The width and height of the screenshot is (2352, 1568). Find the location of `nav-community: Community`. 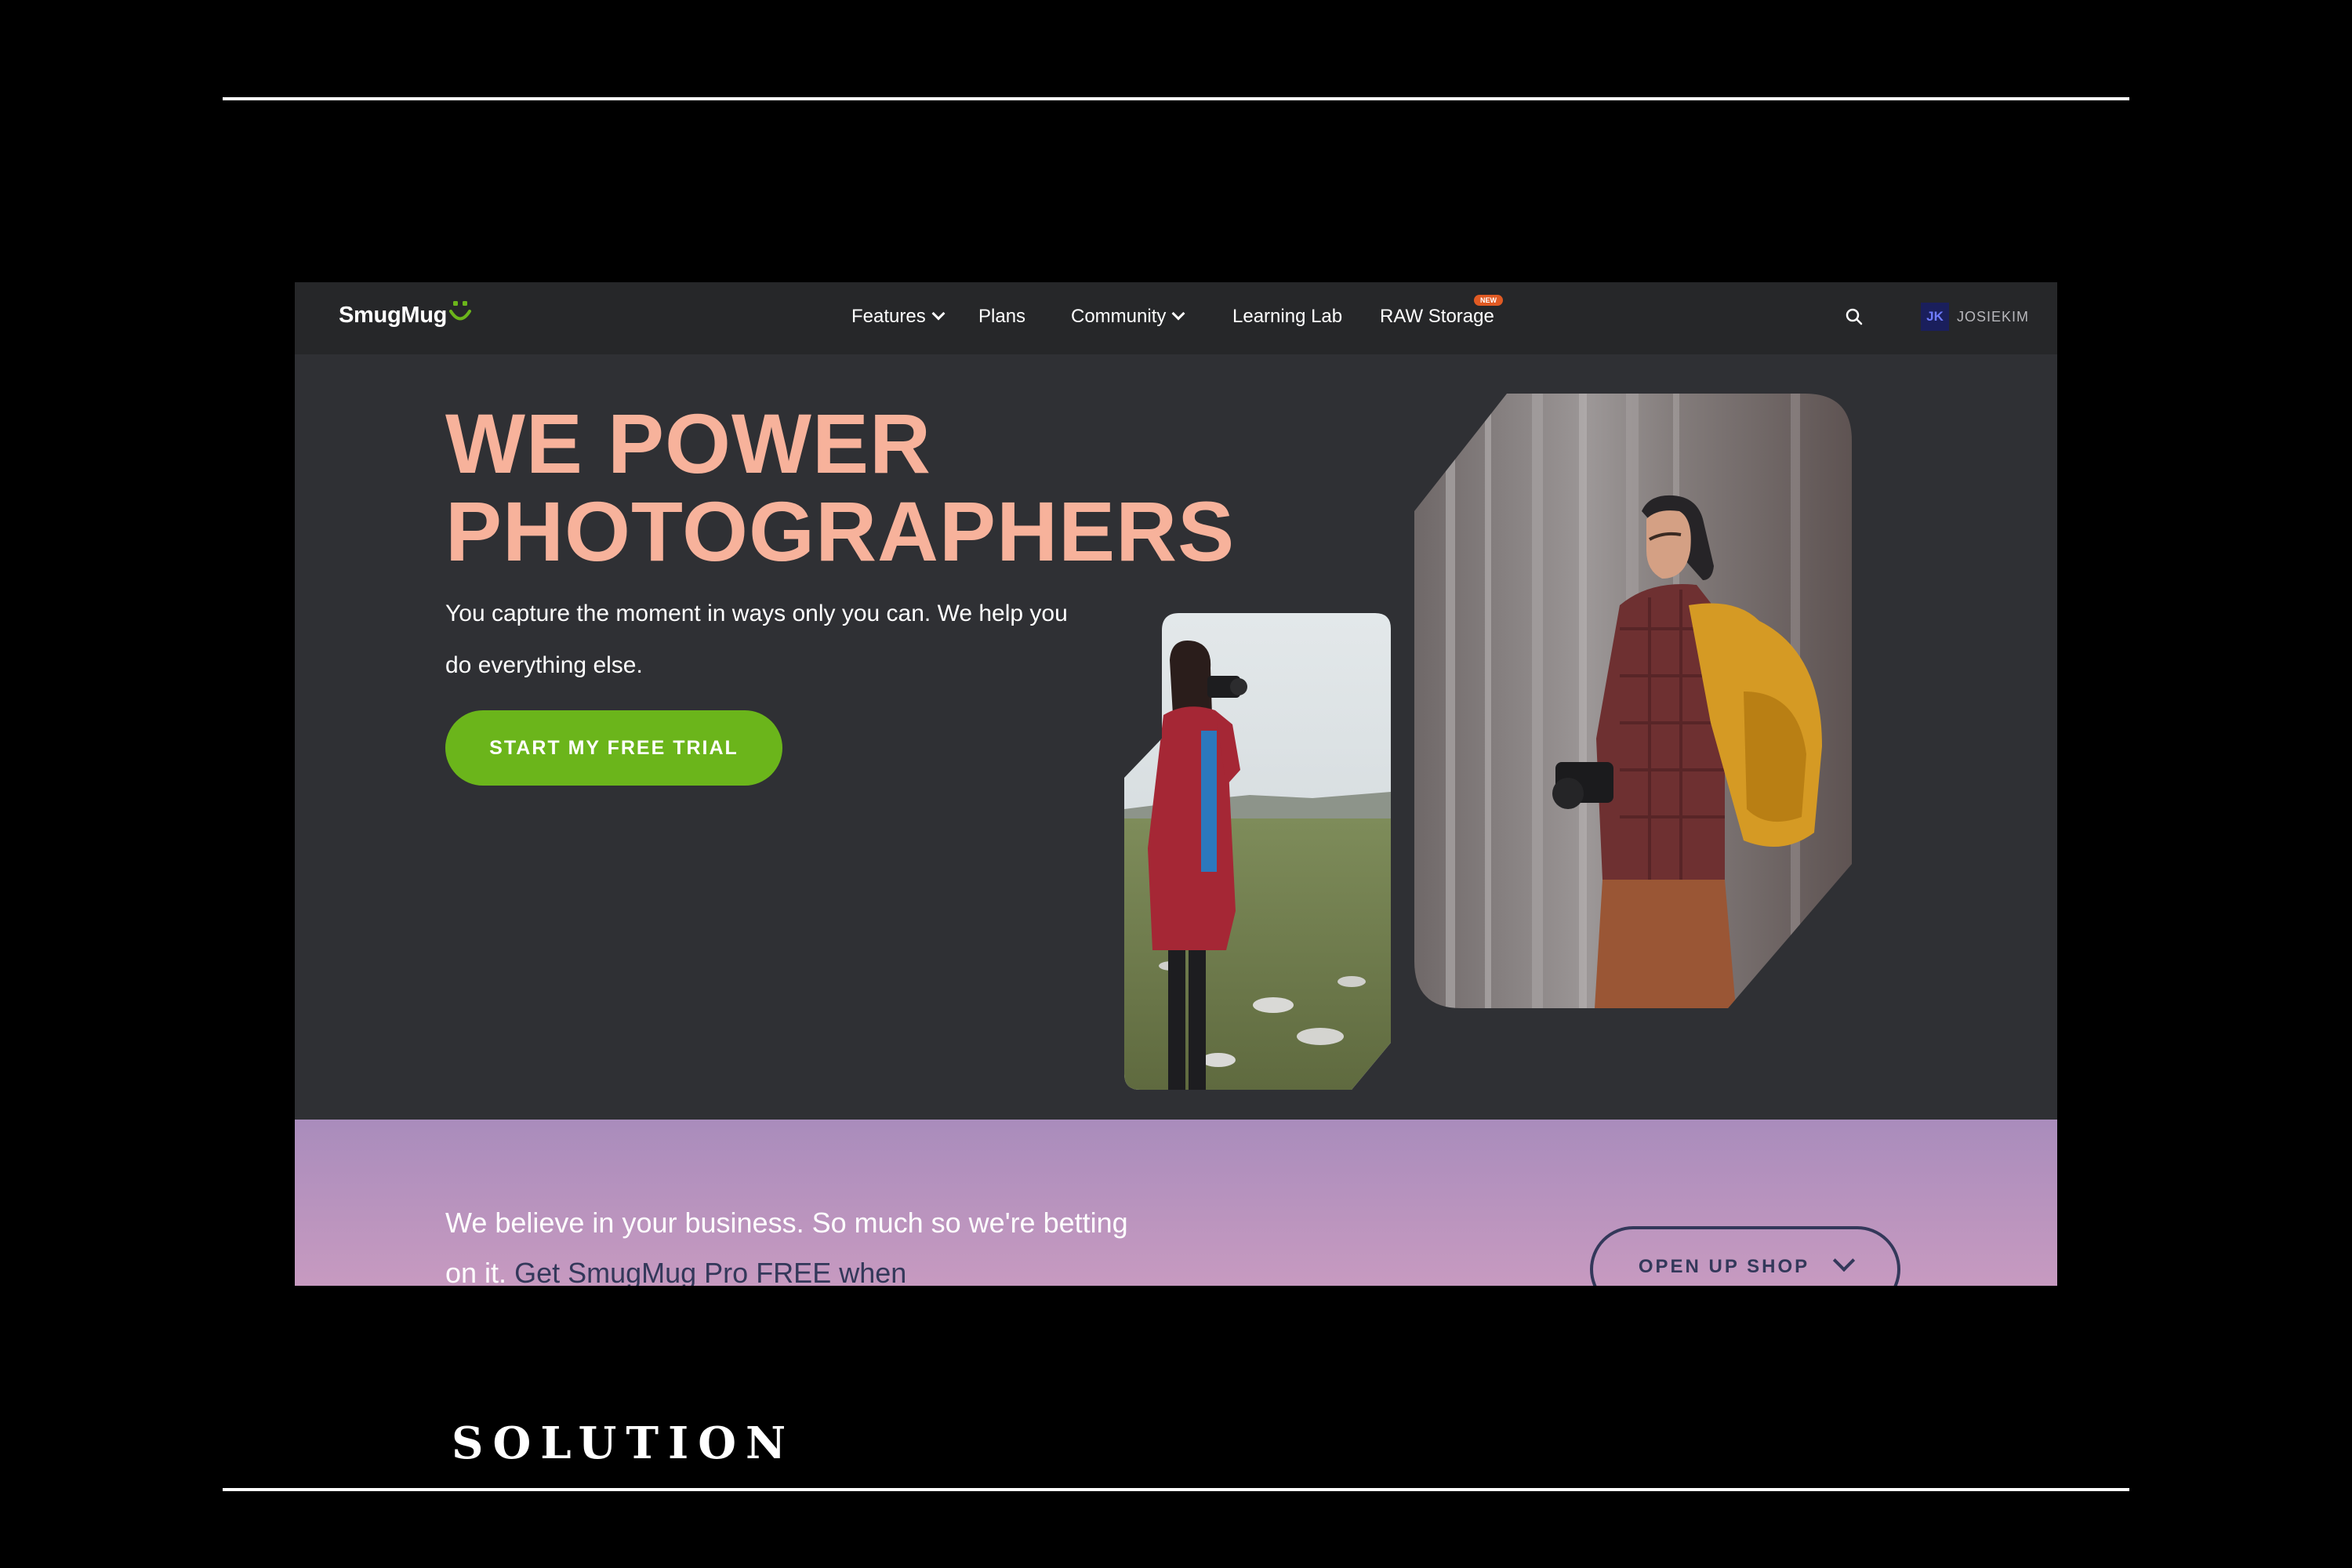

nav-community: Community is located at coordinates (1128, 317).